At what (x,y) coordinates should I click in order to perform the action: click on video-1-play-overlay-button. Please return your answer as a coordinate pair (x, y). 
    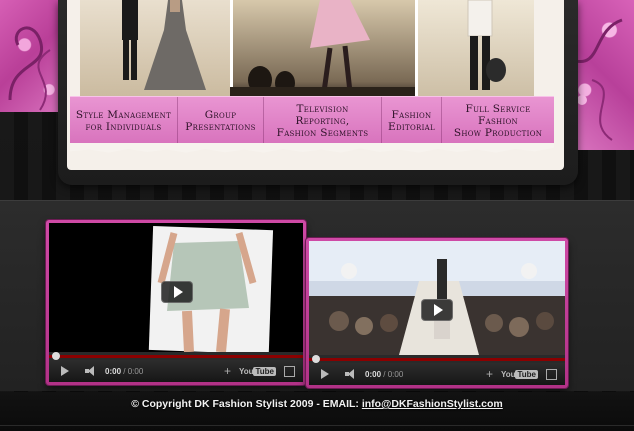
    Looking at the image, I should click on (177, 292).